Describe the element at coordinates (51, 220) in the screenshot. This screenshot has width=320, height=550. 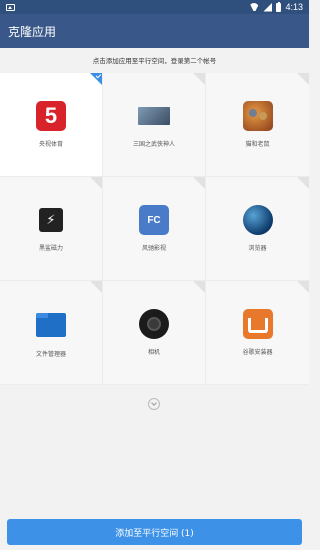
I see `black-shark-icon: ⚡` at that location.